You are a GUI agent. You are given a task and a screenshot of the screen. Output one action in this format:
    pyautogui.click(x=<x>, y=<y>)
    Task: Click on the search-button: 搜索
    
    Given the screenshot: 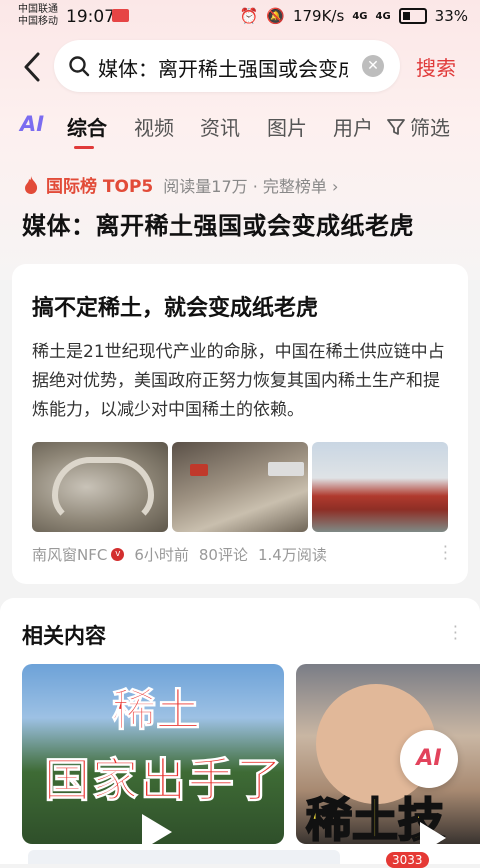 What is the action you would take?
    pyautogui.click(x=436, y=66)
    